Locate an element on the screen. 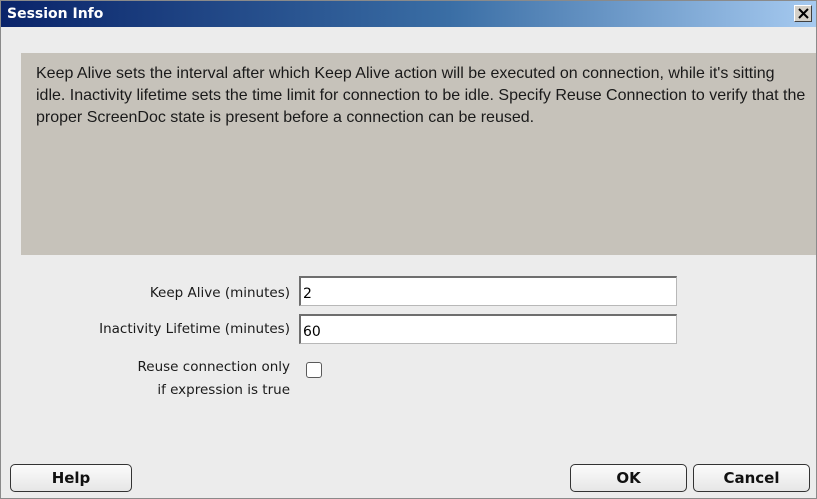  close-button is located at coordinates (803, 13).